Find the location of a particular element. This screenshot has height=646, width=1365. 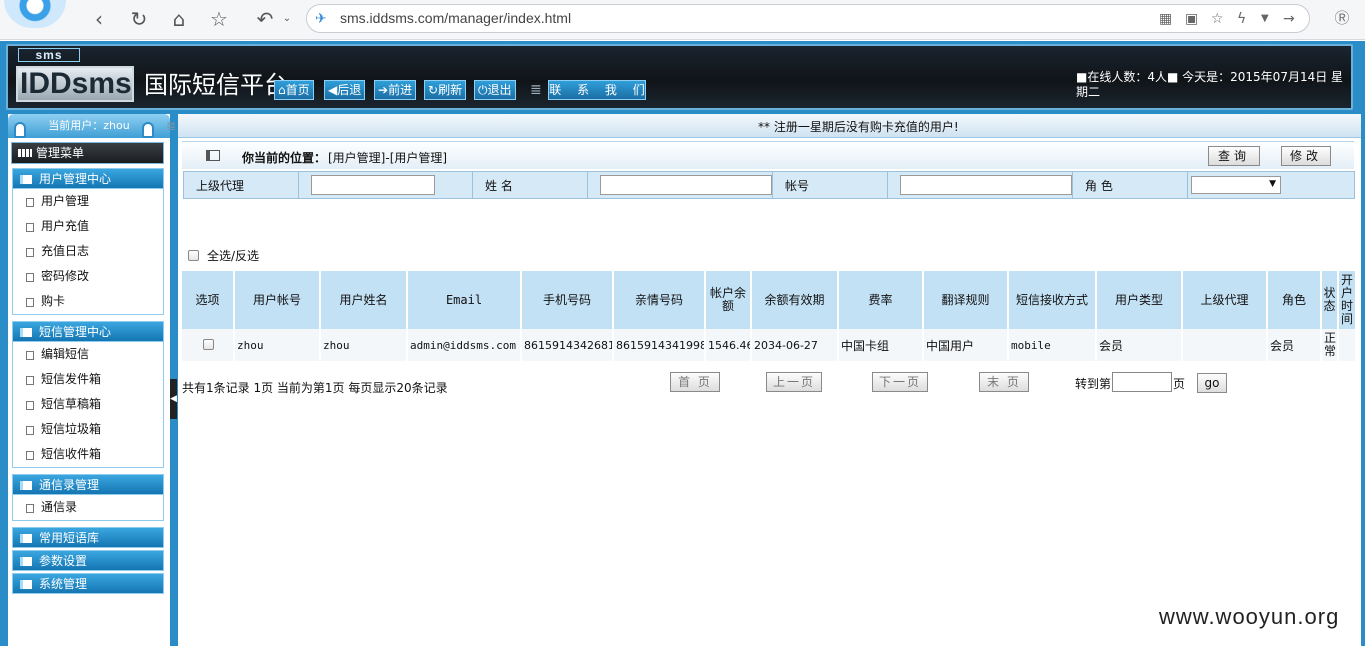

col-account: 用户帐号 is located at coordinates (277, 300).